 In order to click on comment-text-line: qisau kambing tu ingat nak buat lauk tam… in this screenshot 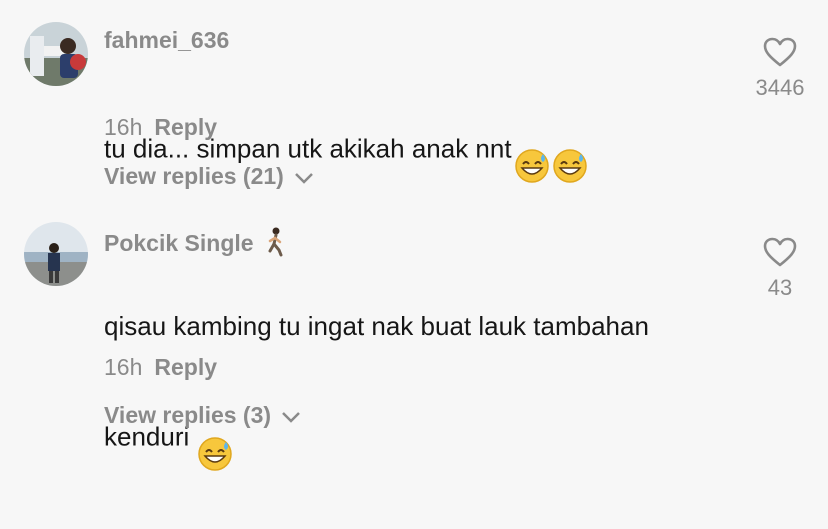, I will do `click(376, 326)`.